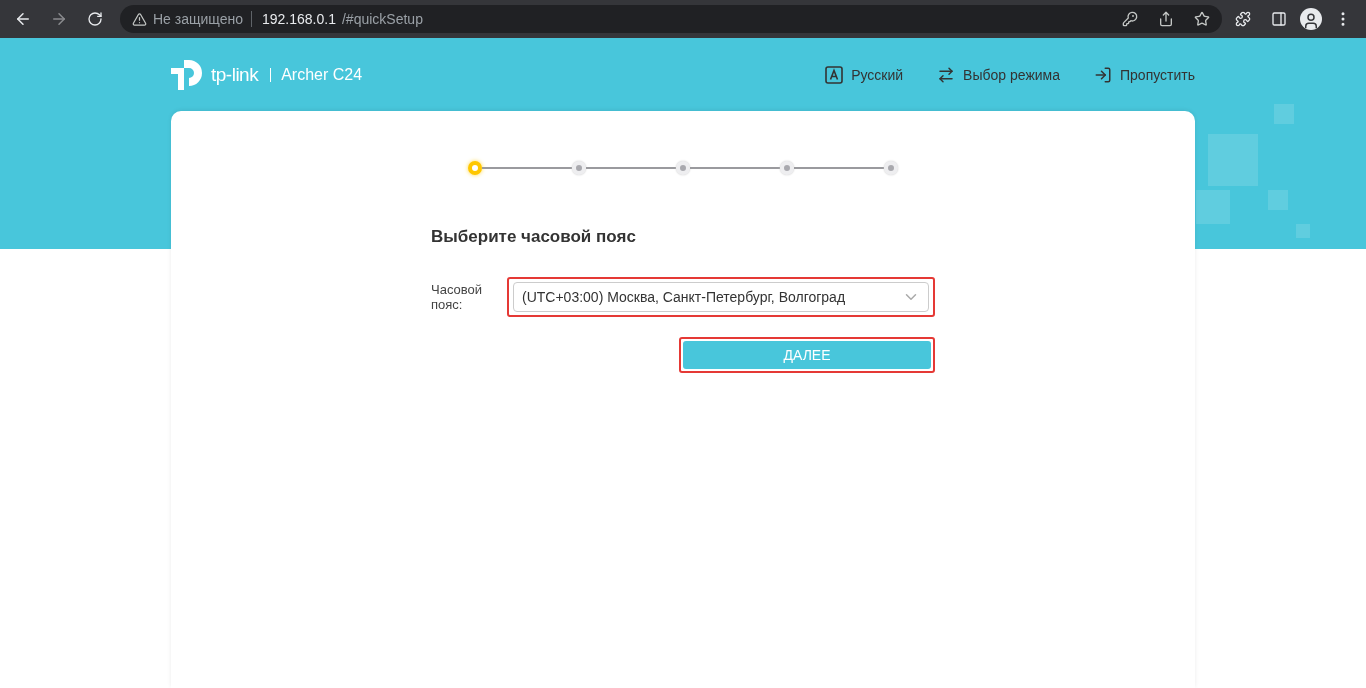 The image size is (1366, 688). I want to click on header-link: Русский, so click(864, 74).